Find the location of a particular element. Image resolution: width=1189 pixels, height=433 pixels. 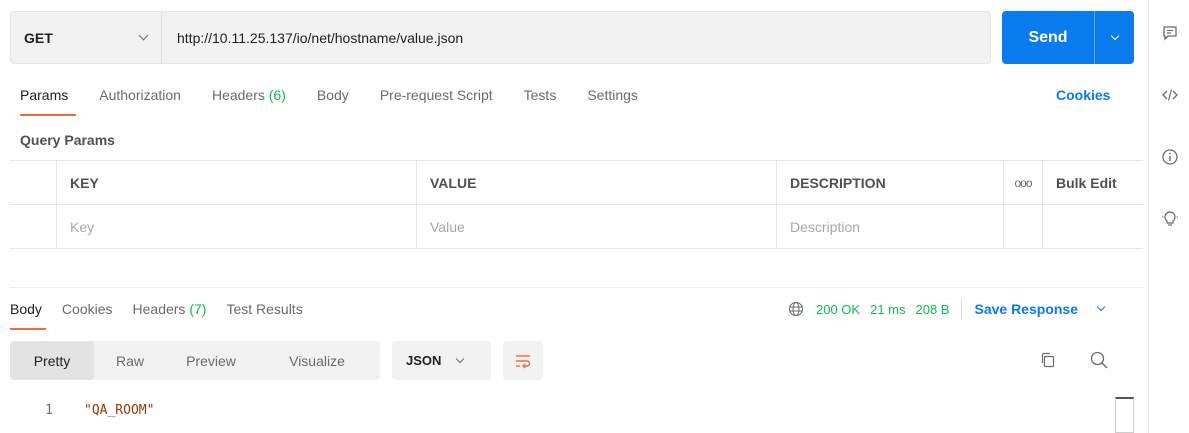

separator is located at coordinates (962, 309).